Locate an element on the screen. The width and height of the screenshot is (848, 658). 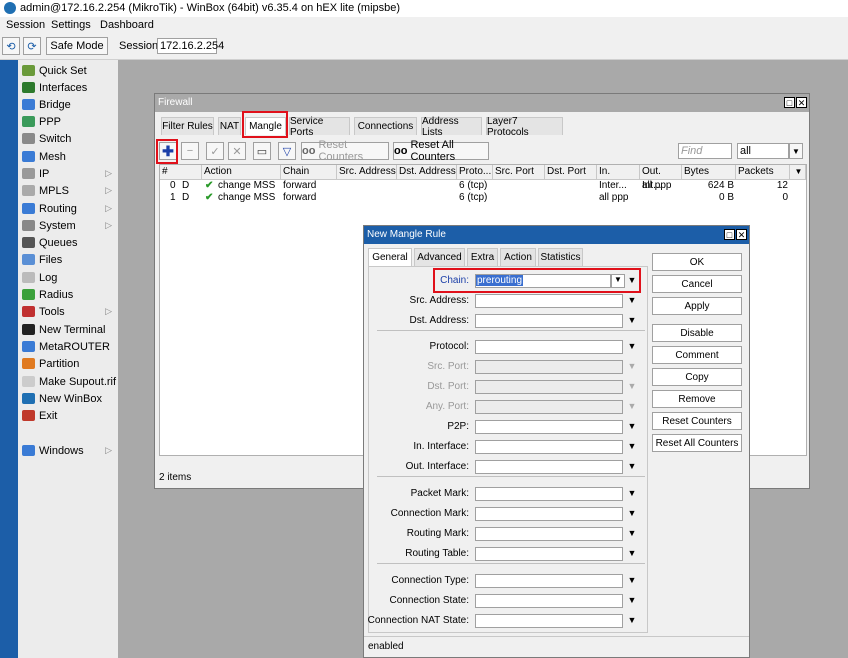
apply-button: Apply is located at coordinates (697, 306).